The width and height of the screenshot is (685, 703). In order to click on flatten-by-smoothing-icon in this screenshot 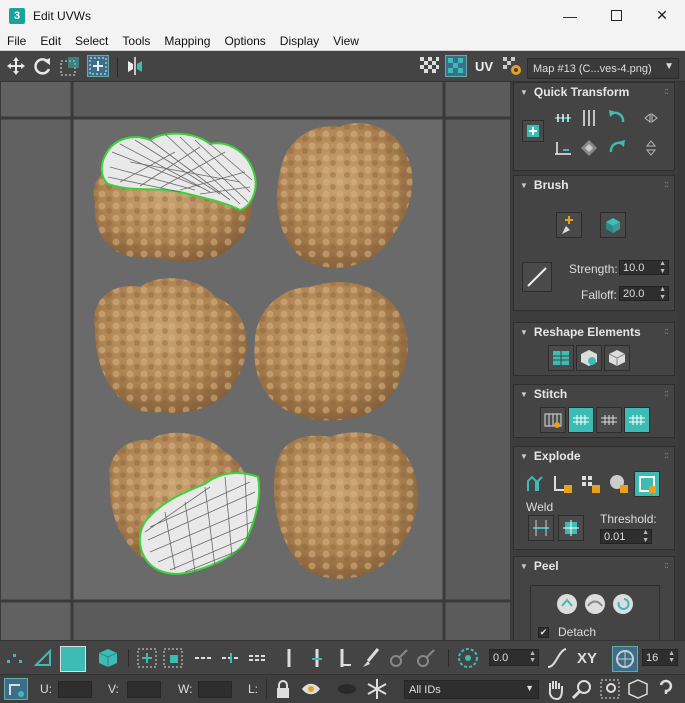, I will do `click(619, 484)`.